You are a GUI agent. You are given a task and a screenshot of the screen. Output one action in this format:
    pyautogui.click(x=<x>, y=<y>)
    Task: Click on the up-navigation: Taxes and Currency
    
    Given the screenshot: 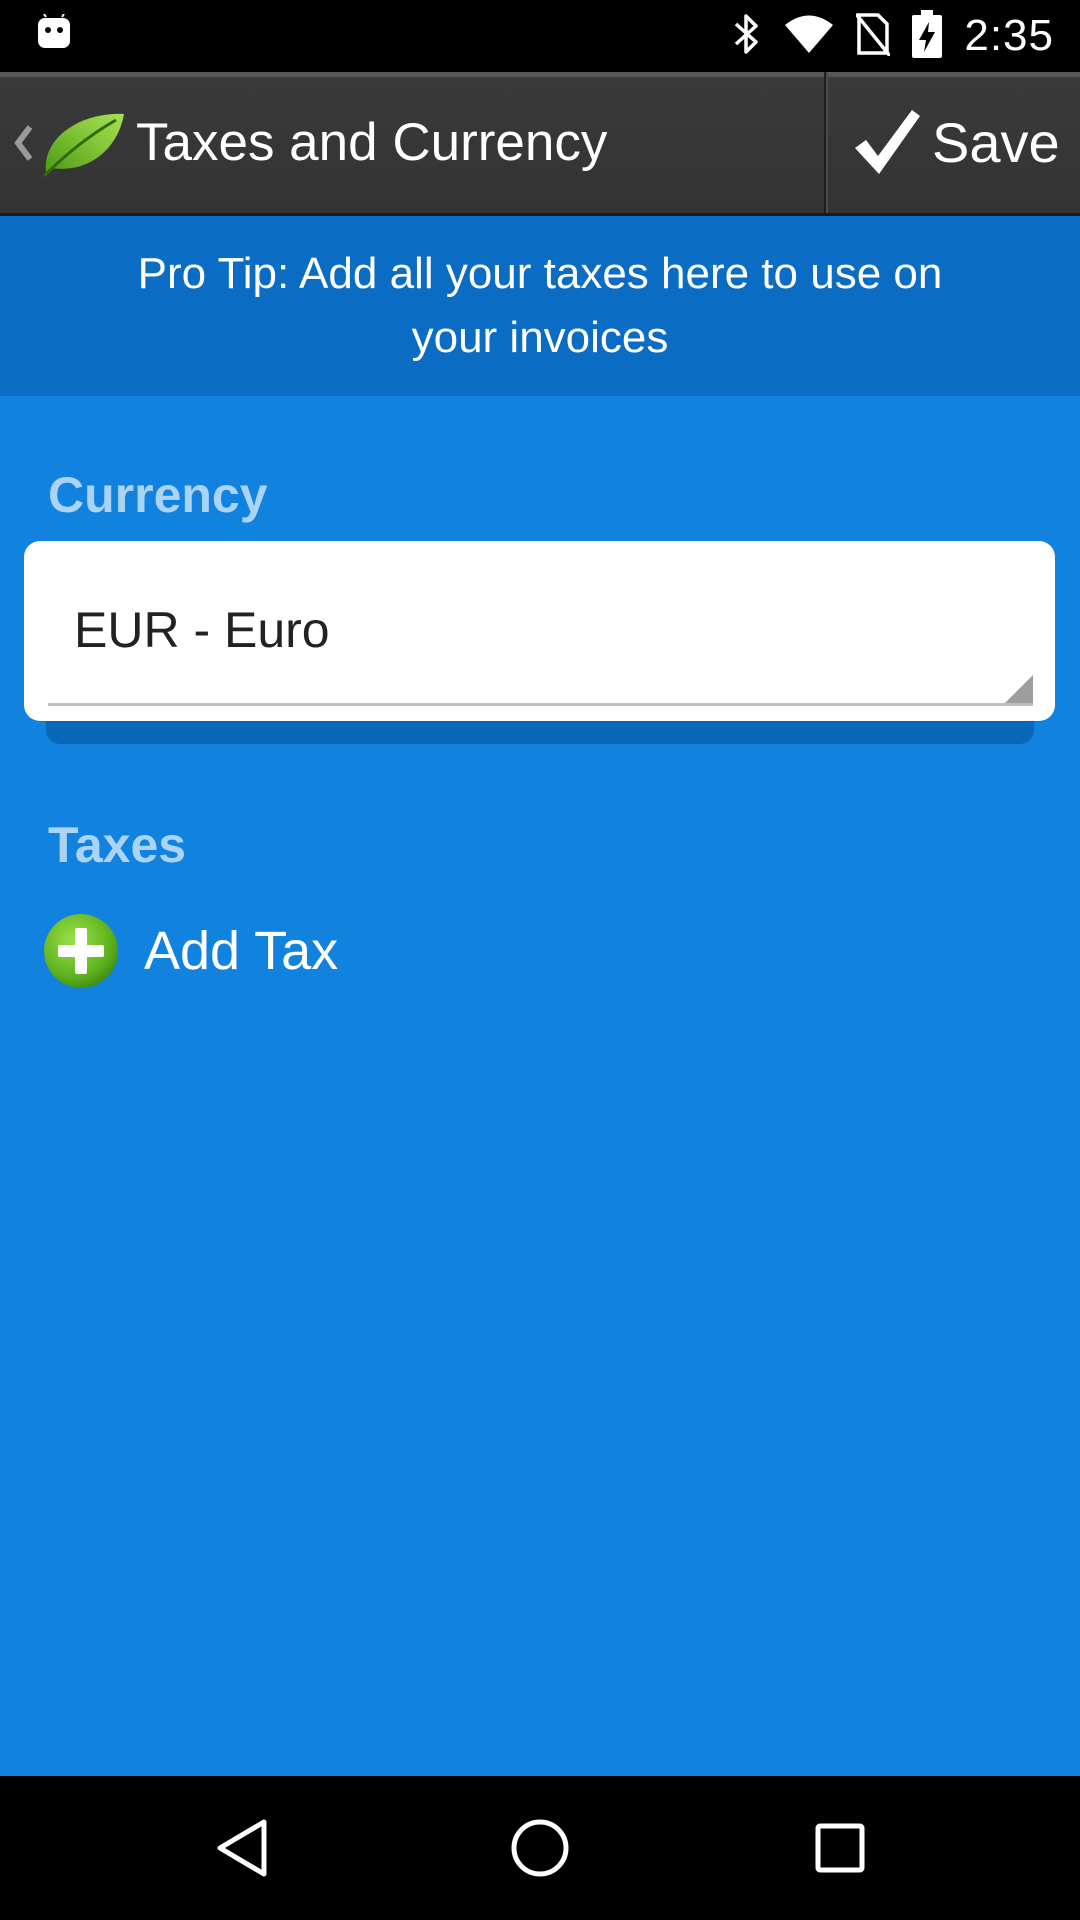 What is the action you would take?
    pyautogui.click(x=410, y=142)
    